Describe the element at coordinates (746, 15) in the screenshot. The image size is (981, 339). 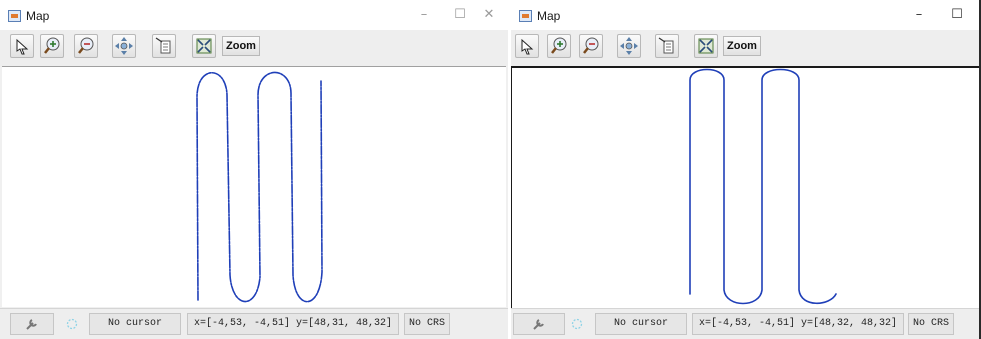
I see `title-bar: Map – ☐` at that location.